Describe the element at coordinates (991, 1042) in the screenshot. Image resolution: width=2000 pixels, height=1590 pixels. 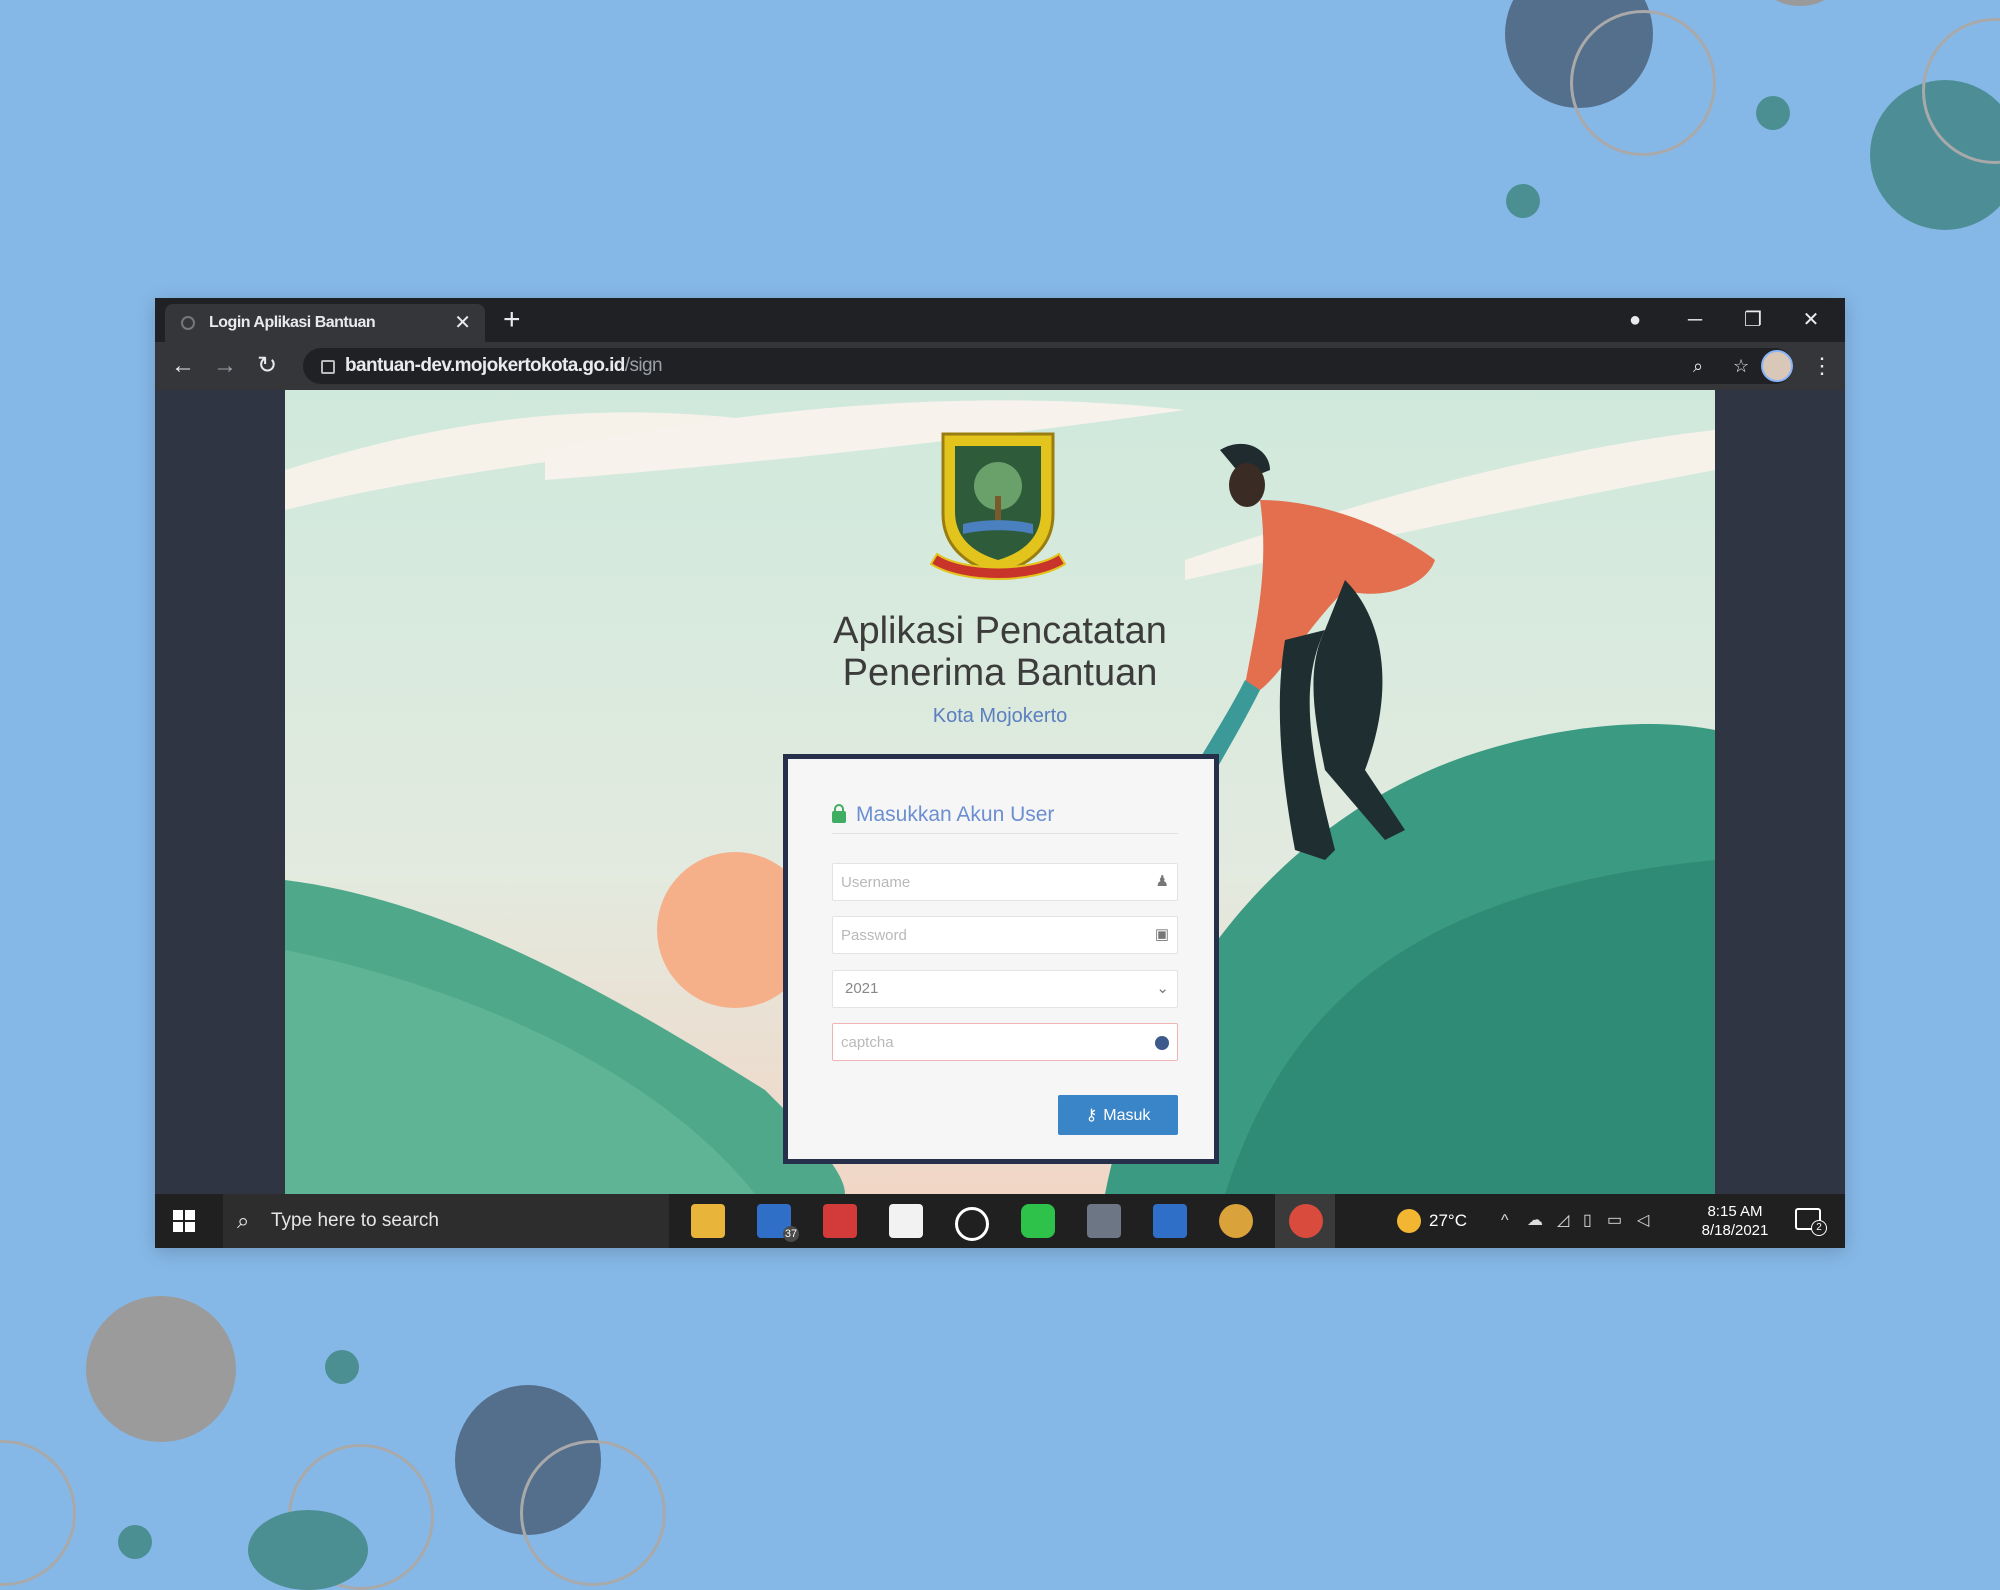
I see `captcha-input` at that location.